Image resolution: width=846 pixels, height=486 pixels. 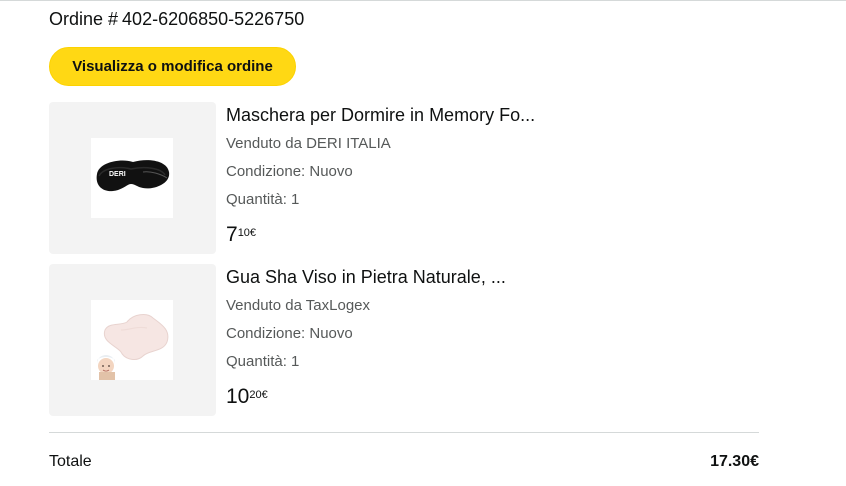 What do you see at coordinates (496, 235) in the screenshot?
I see `product-price: 710€` at bounding box center [496, 235].